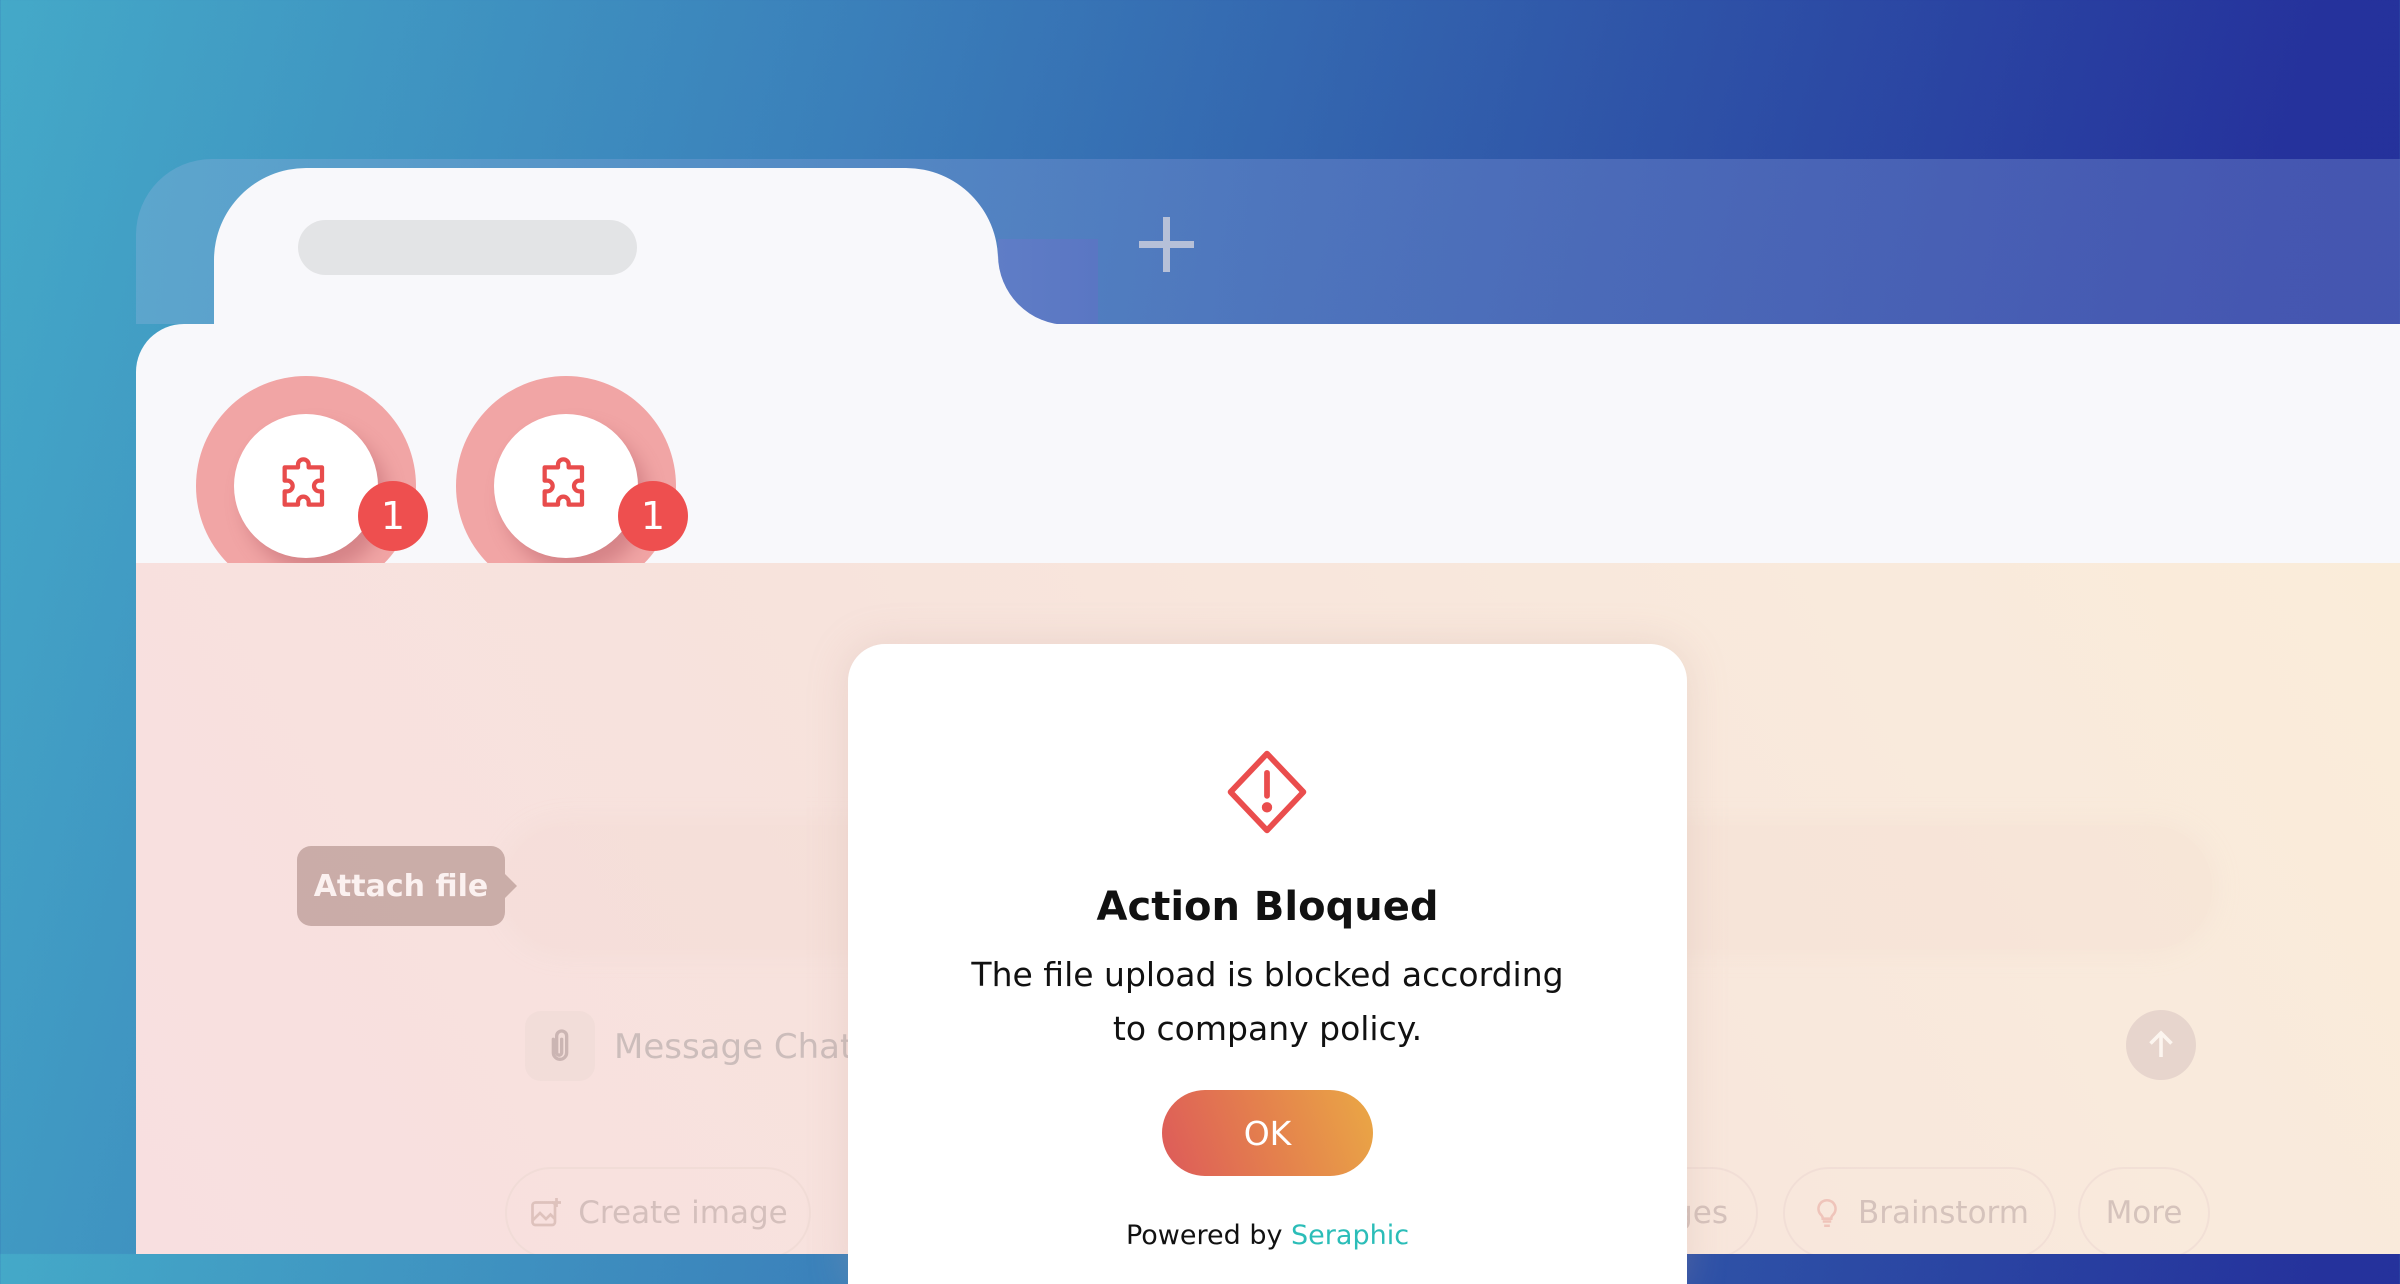 The image size is (2400, 1284). What do you see at coordinates (1827, 1213) in the screenshot?
I see `lightbulb-icon` at bounding box center [1827, 1213].